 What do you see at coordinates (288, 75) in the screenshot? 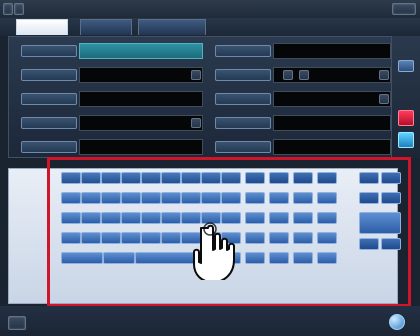
I see `field-right-2-left-stepper` at bounding box center [288, 75].